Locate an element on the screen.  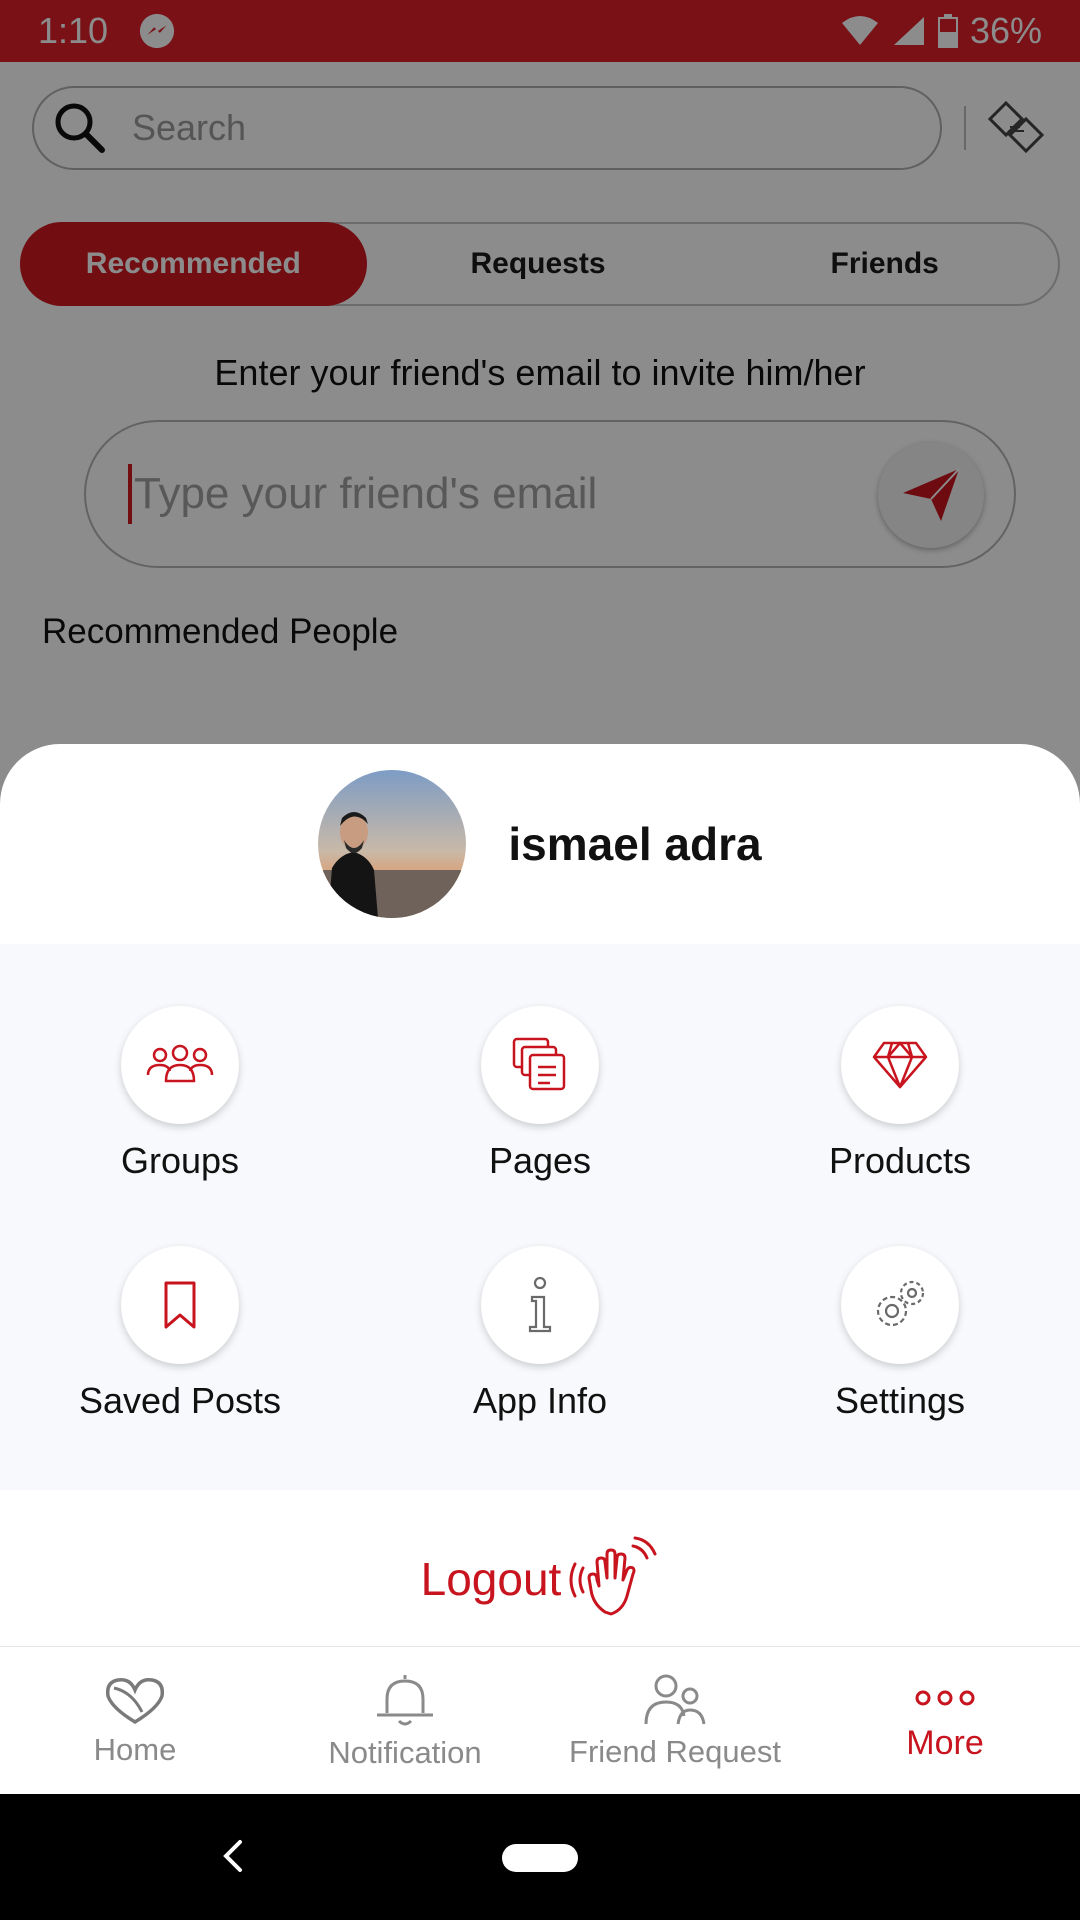
pages-icon is located at coordinates (539, 1064).